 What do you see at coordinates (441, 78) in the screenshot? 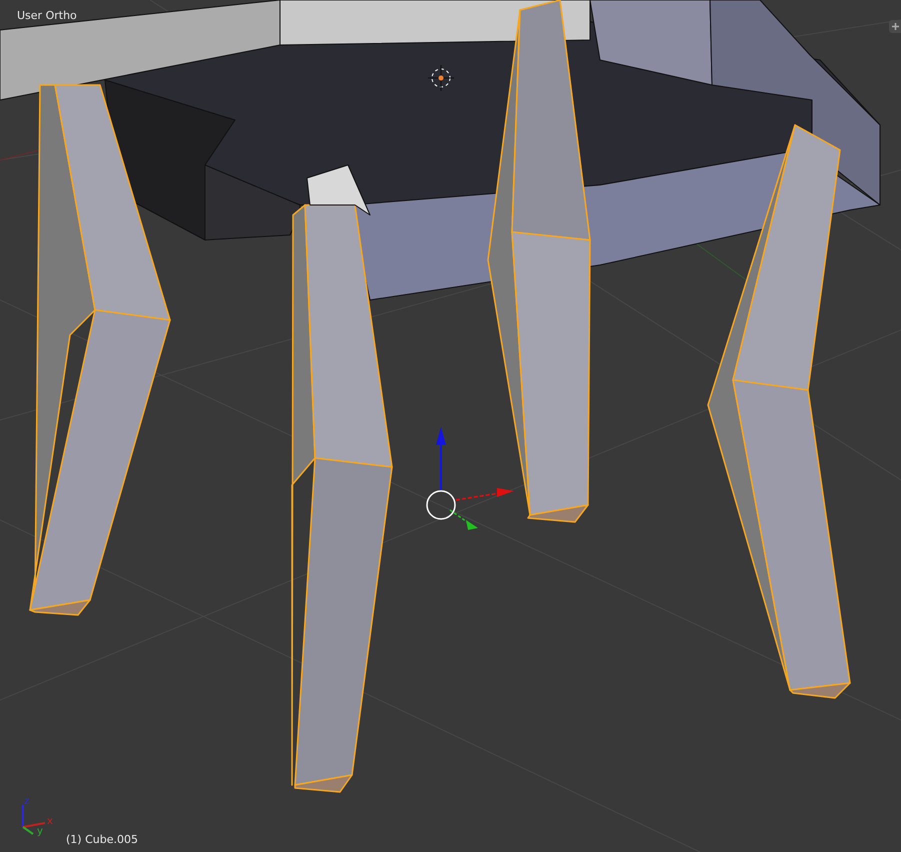
I see `3d-cursor-icon` at bounding box center [441, 78].